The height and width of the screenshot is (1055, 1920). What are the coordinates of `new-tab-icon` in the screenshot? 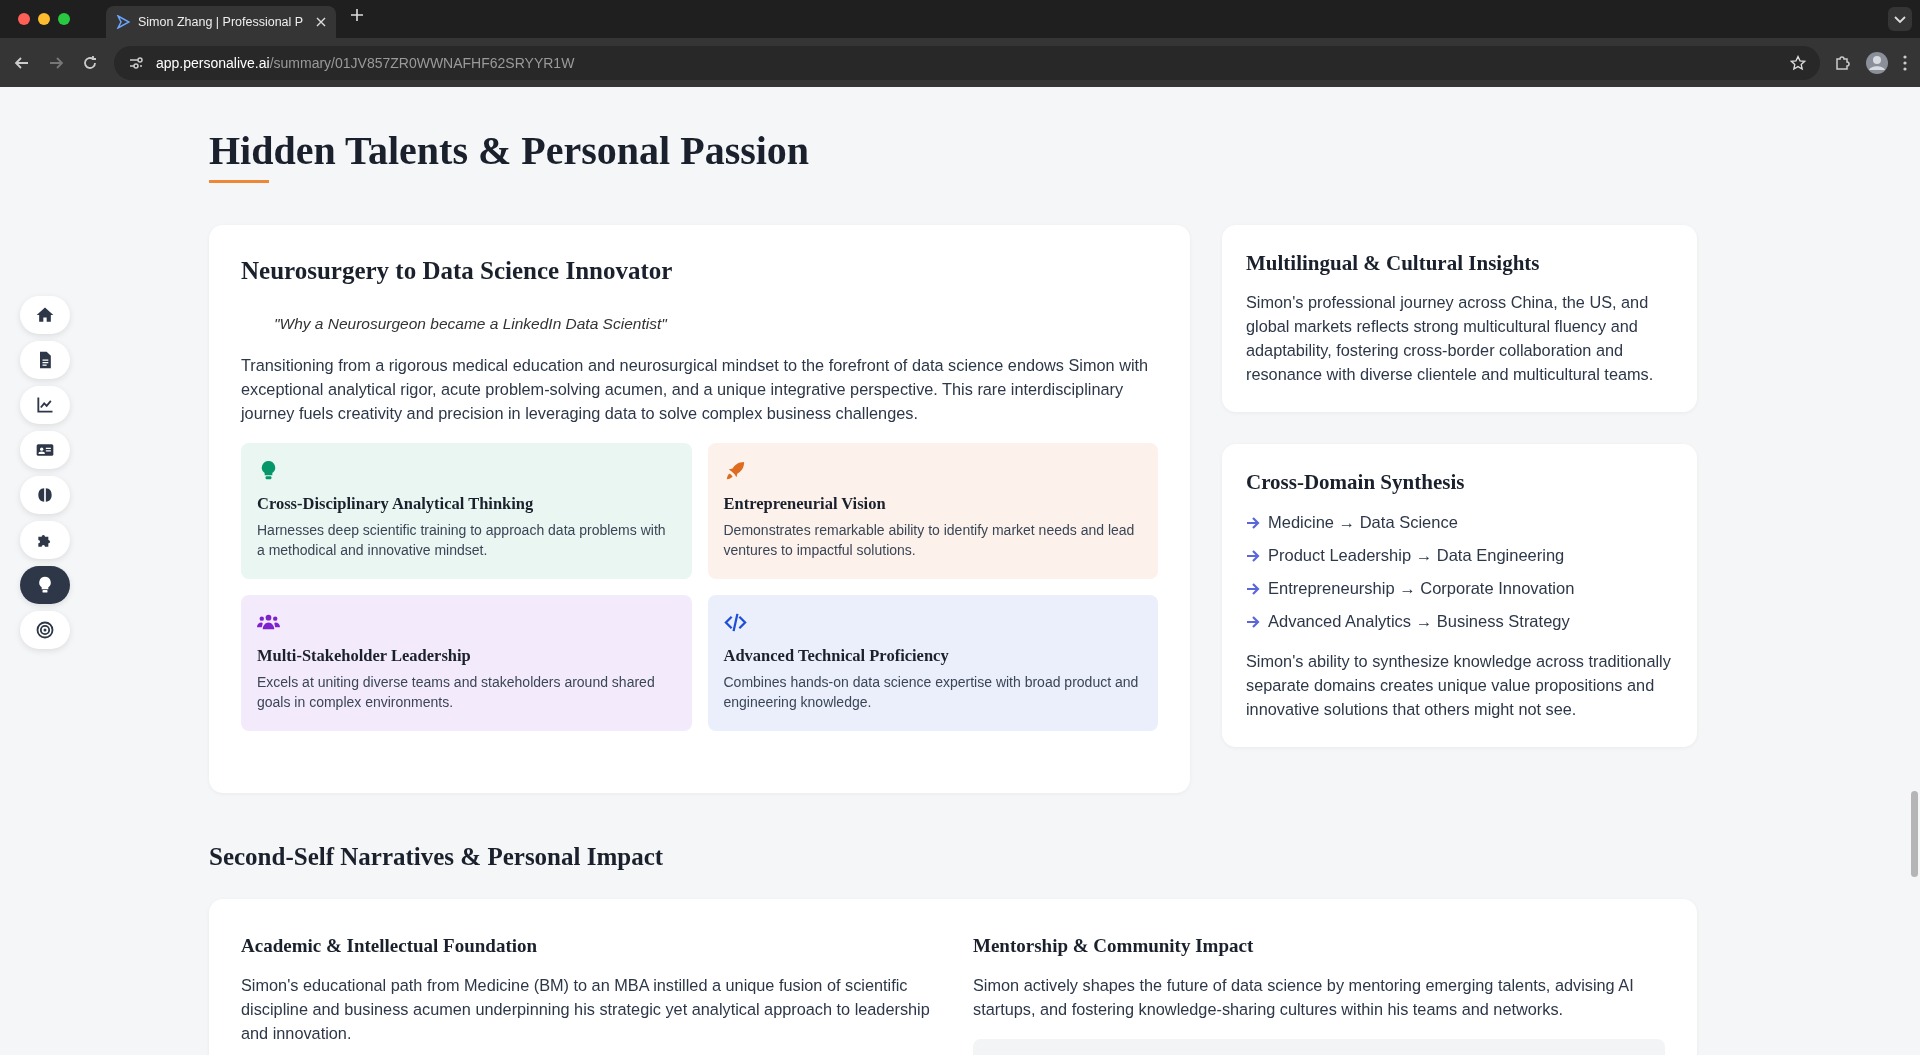 It's located at (357, 14).